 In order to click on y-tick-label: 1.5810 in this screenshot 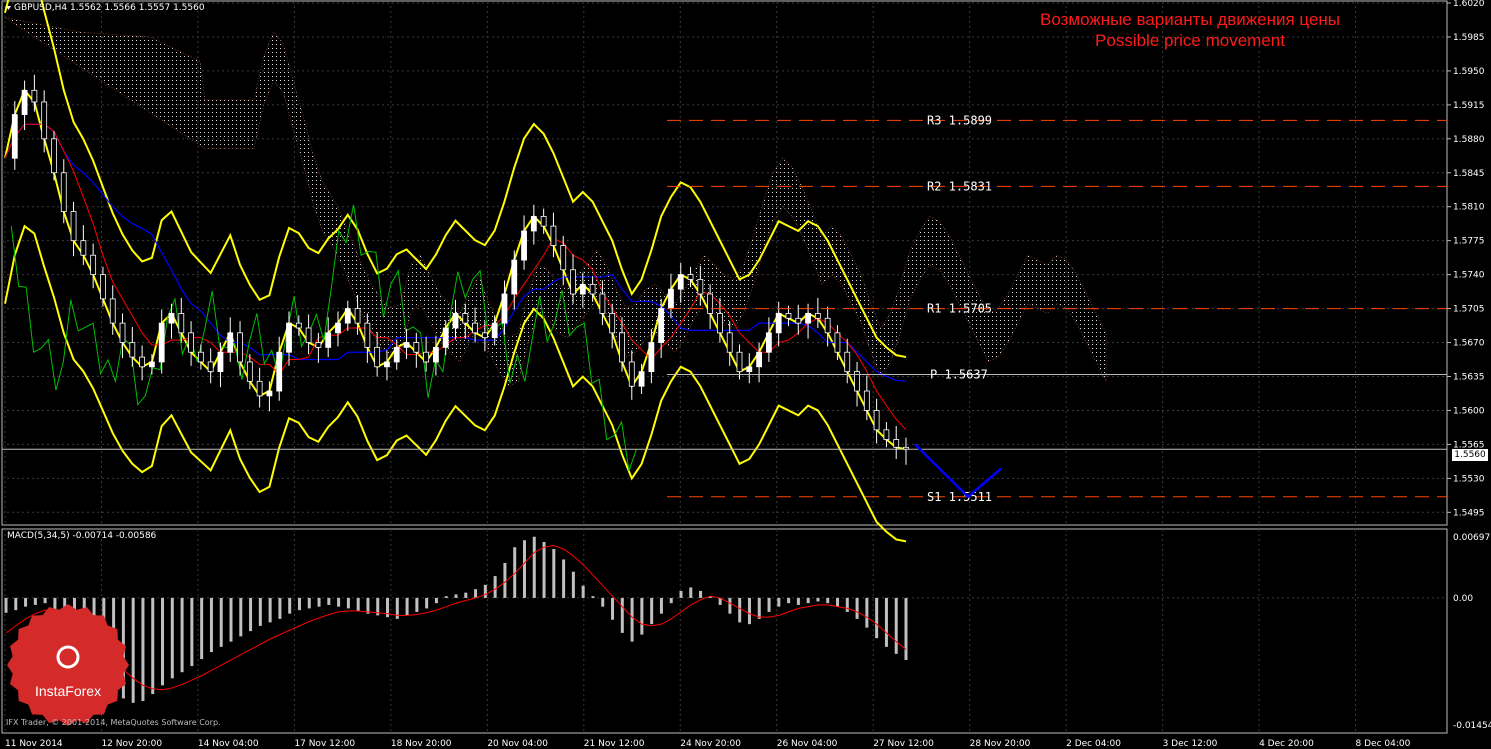, I will do `click(1469, 208)`.